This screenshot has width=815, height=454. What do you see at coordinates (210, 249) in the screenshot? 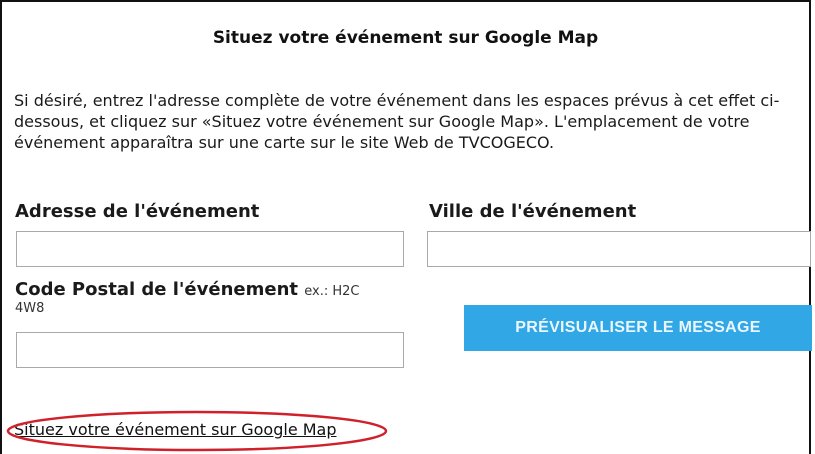
I see `address-input` at bounding box center [210, 249].